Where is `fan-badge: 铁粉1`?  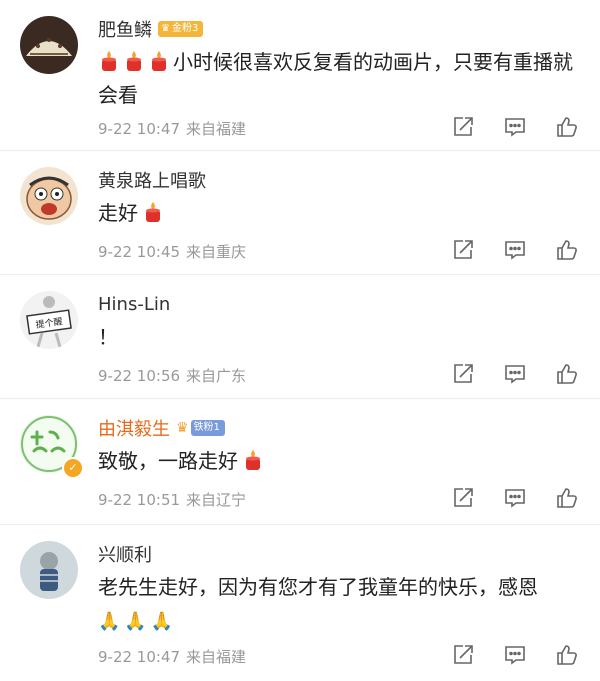
fan-badge: 铁粉1 is located at coordinates (207, 428).